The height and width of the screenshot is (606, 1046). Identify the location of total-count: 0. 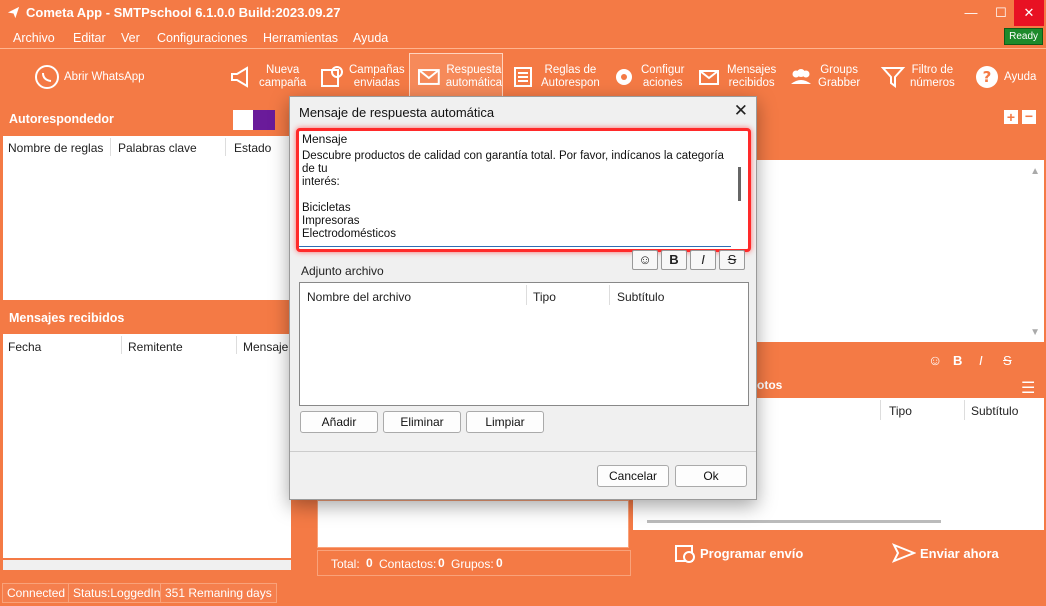
(369, 563).